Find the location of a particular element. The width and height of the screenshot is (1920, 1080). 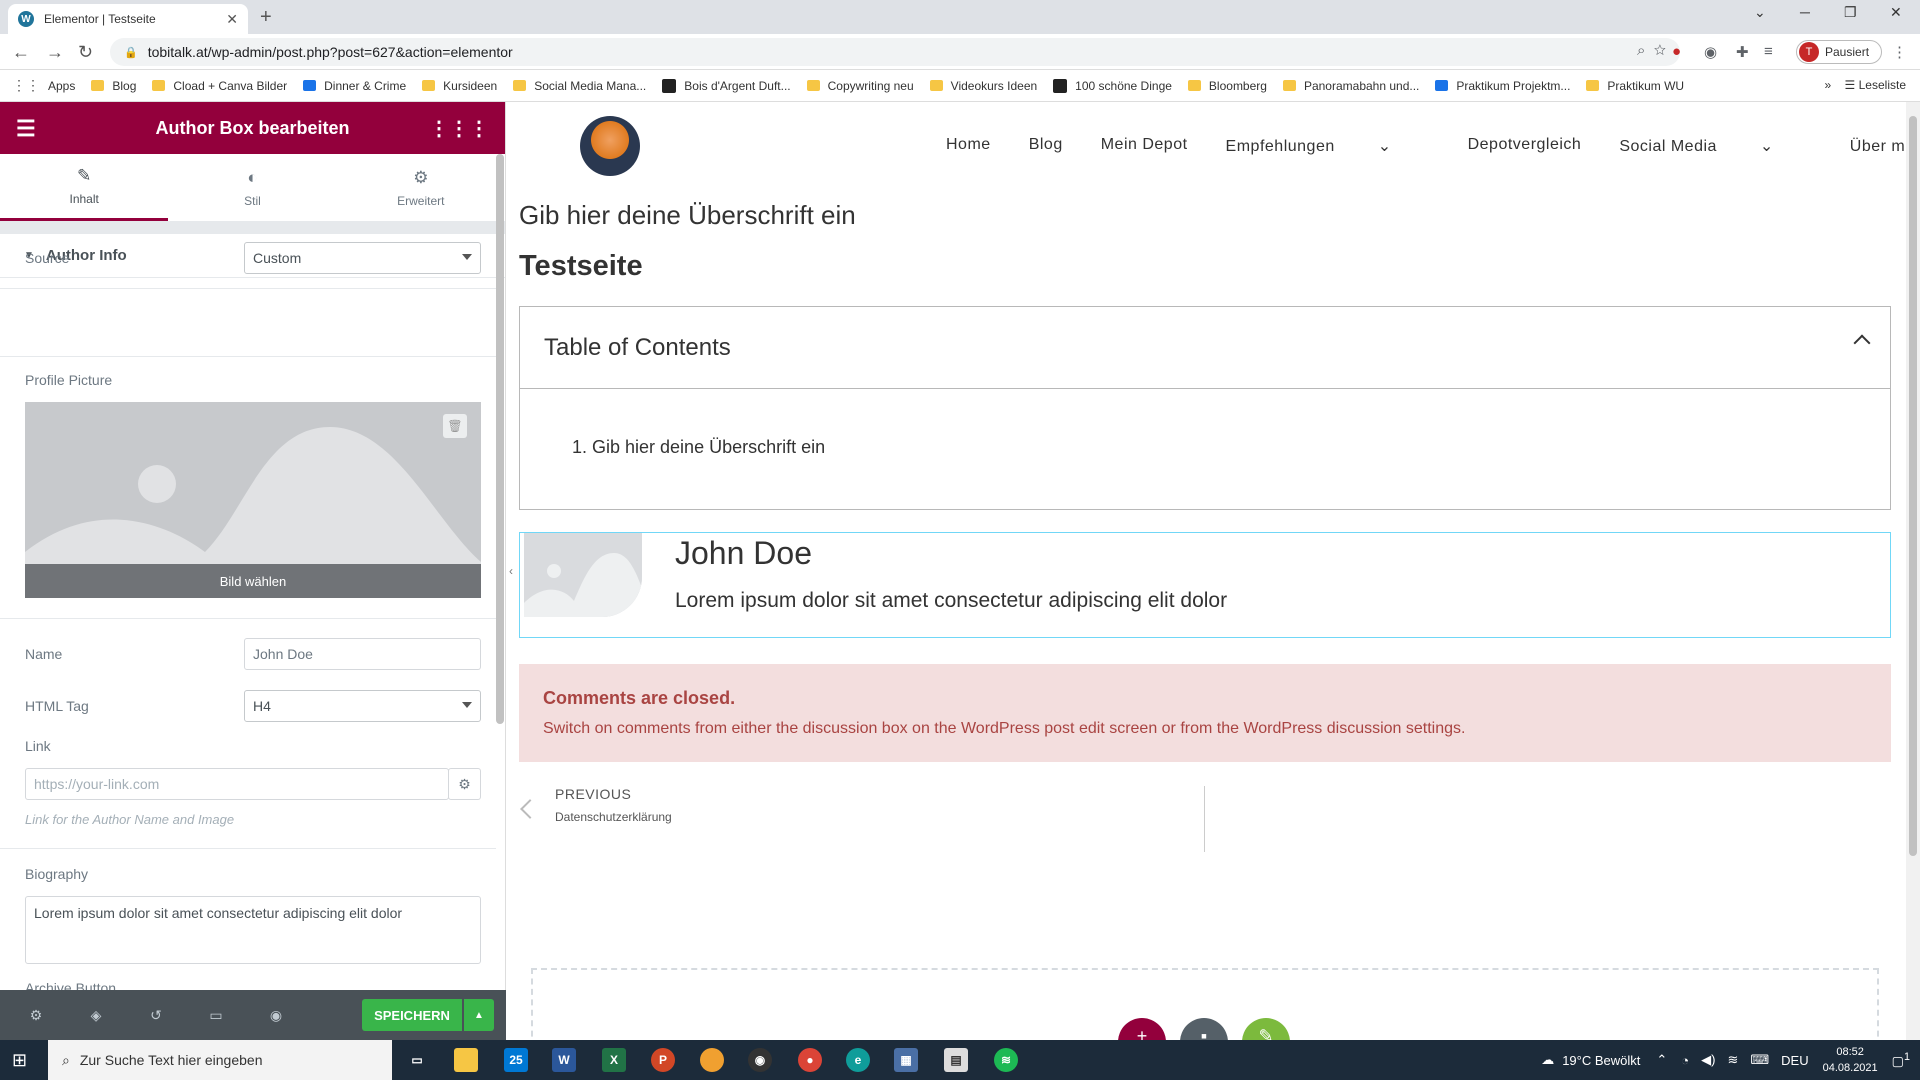

widgets-grid-icon: ⋮⋮⋮ is located at coordinates (459, 128).